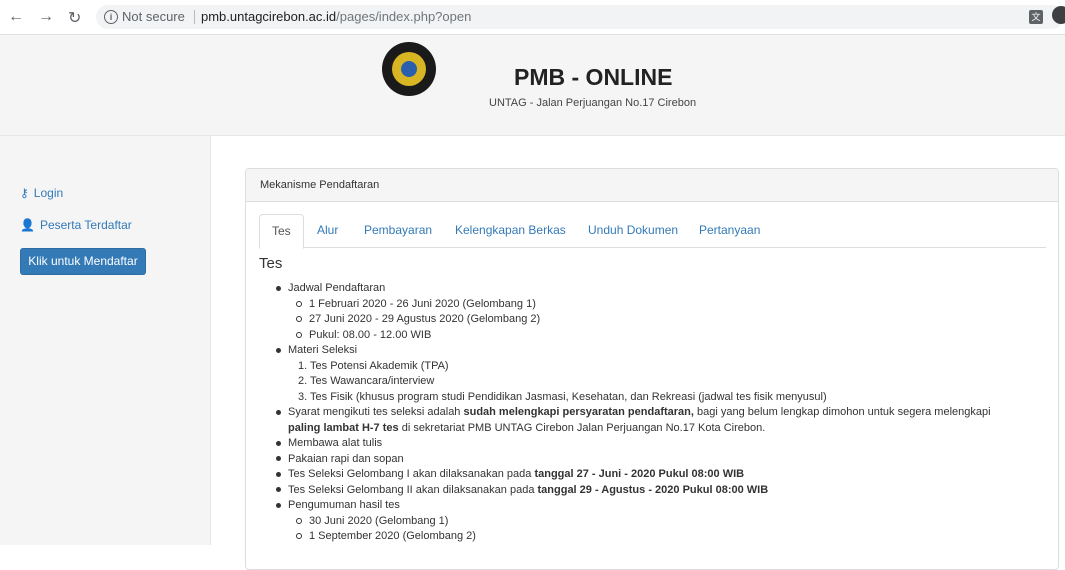 The width and height of the screenshot is (1065, 570). What do you see at coordinates (593, 103) in the screenshot?
I see `site-subtitle: UNTAG - Jalan Perjuangan No.17 Cirebon` at bounding box center [593, 103].